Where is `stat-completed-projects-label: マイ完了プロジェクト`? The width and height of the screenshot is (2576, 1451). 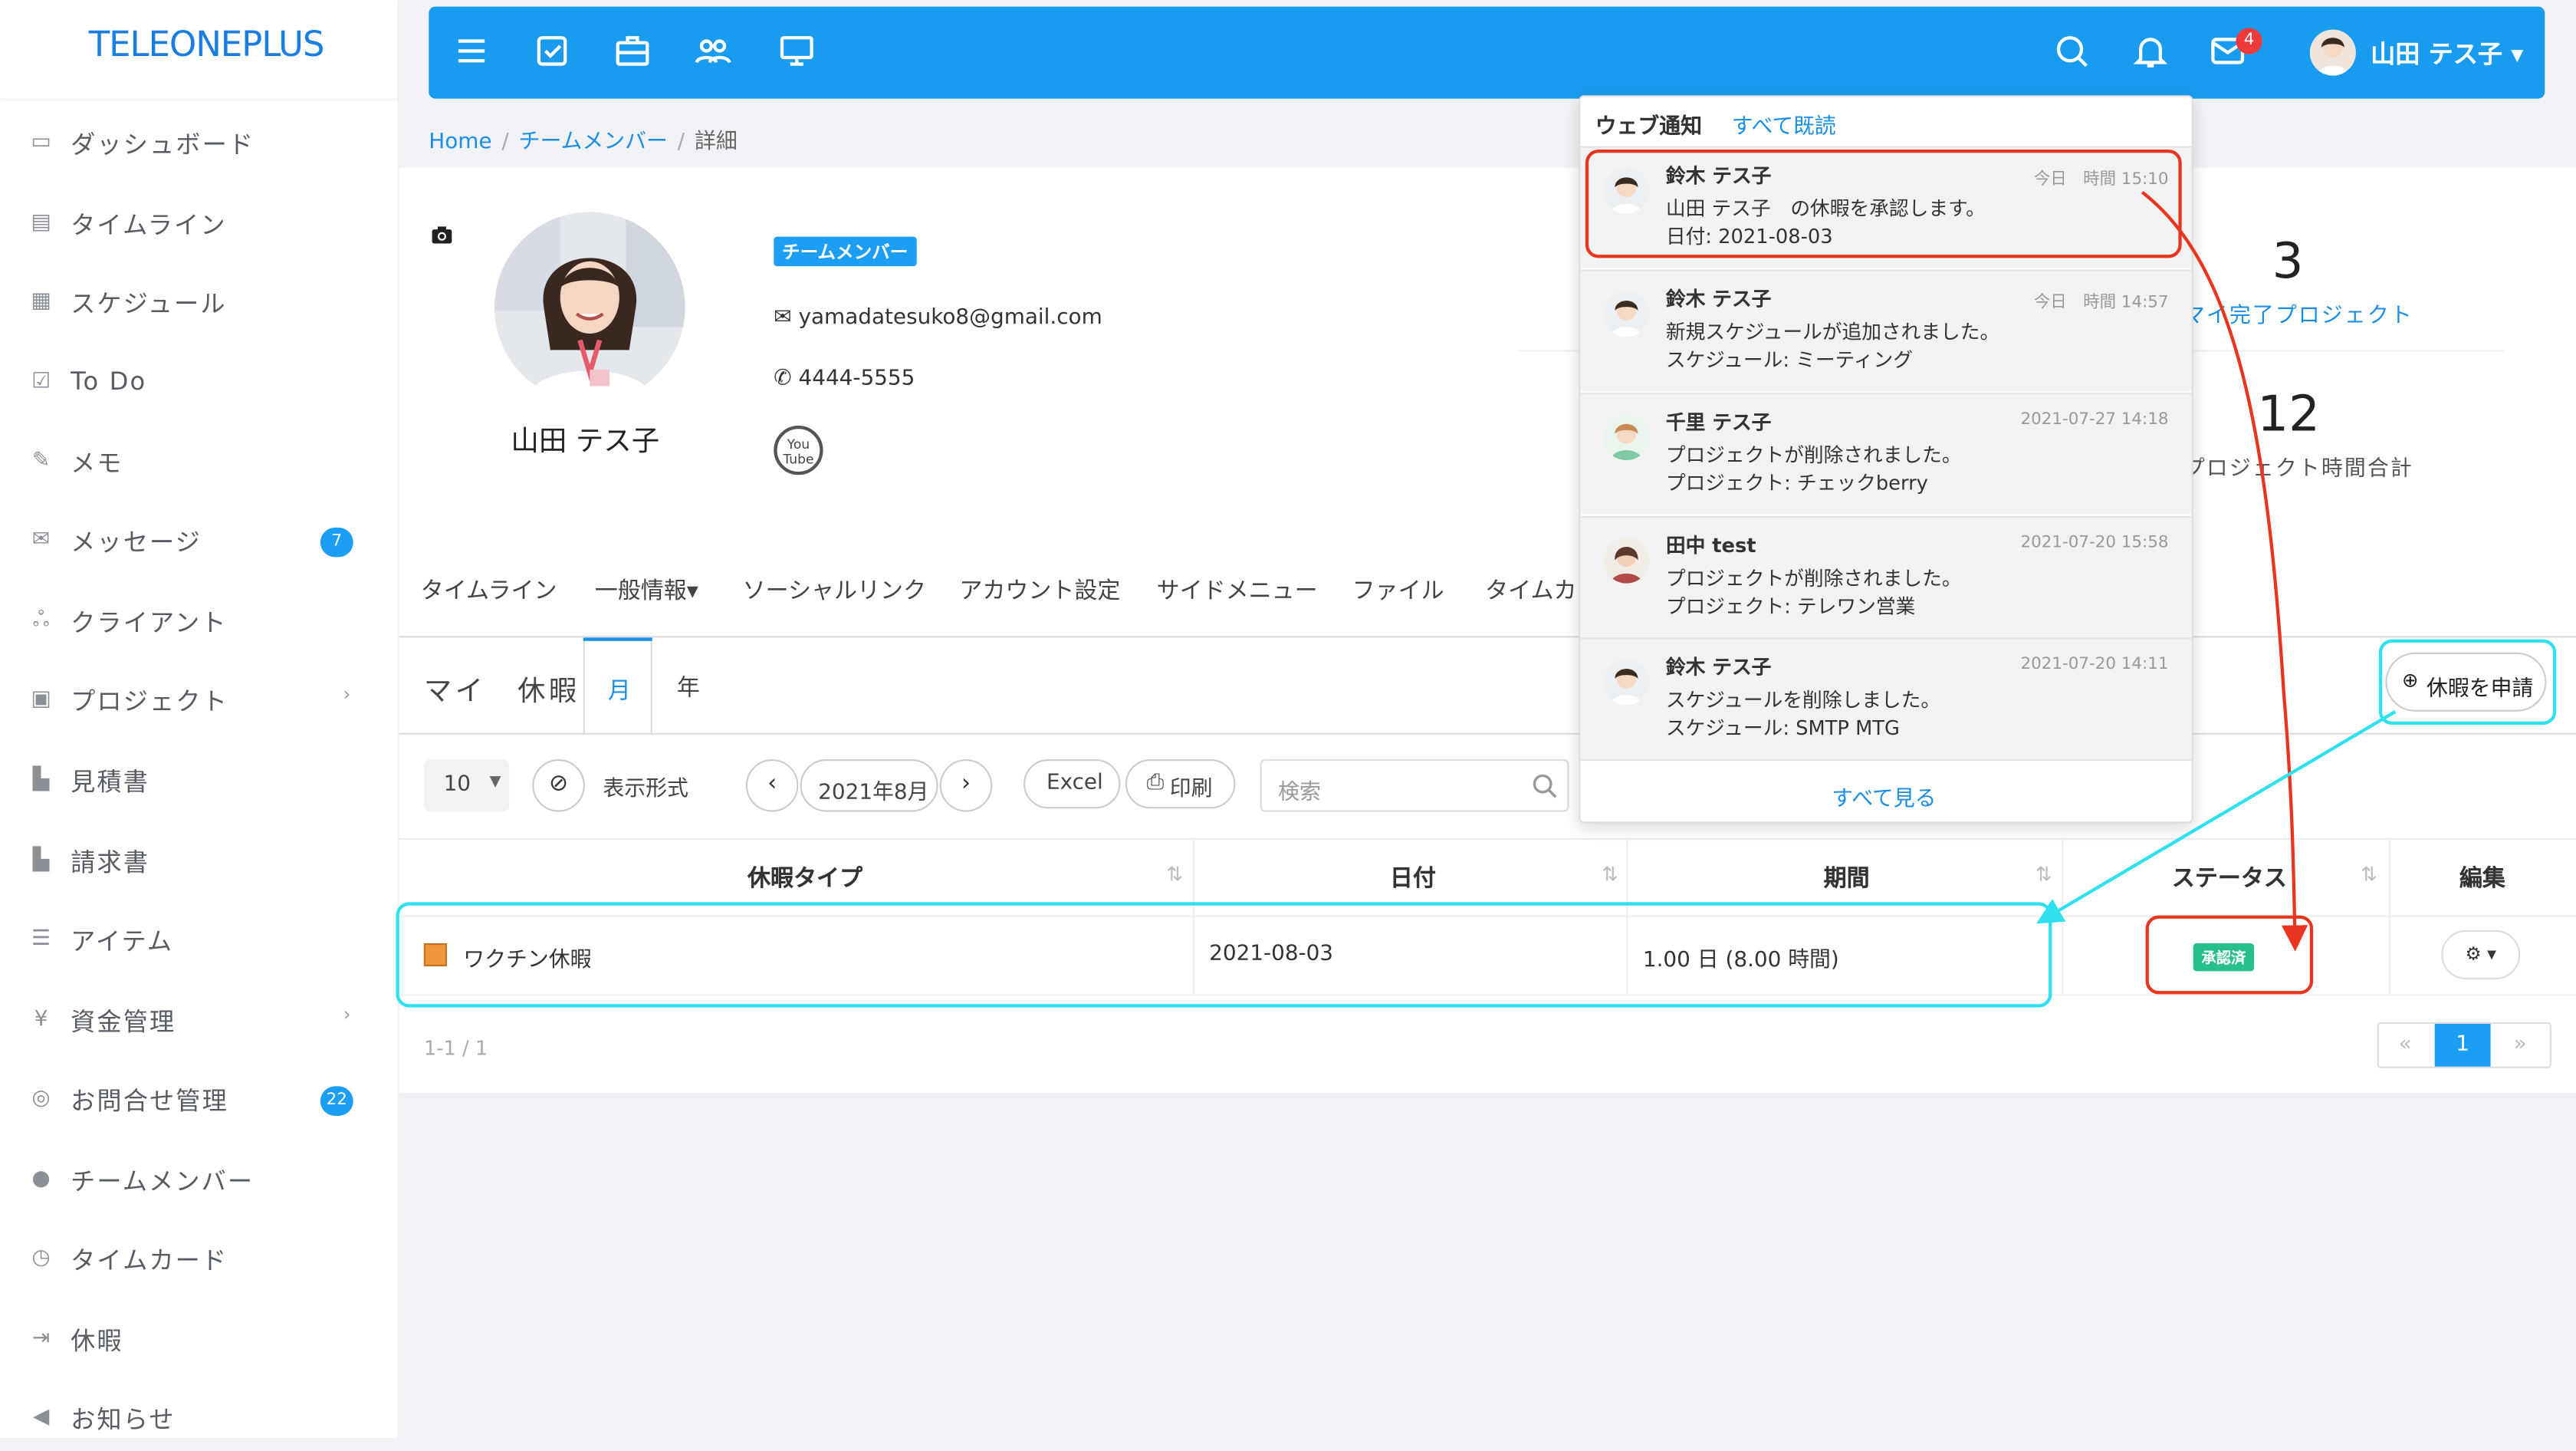
stat-completed-projects-label: マイ完了プロジェクト is located at coordinates (2298, 313).